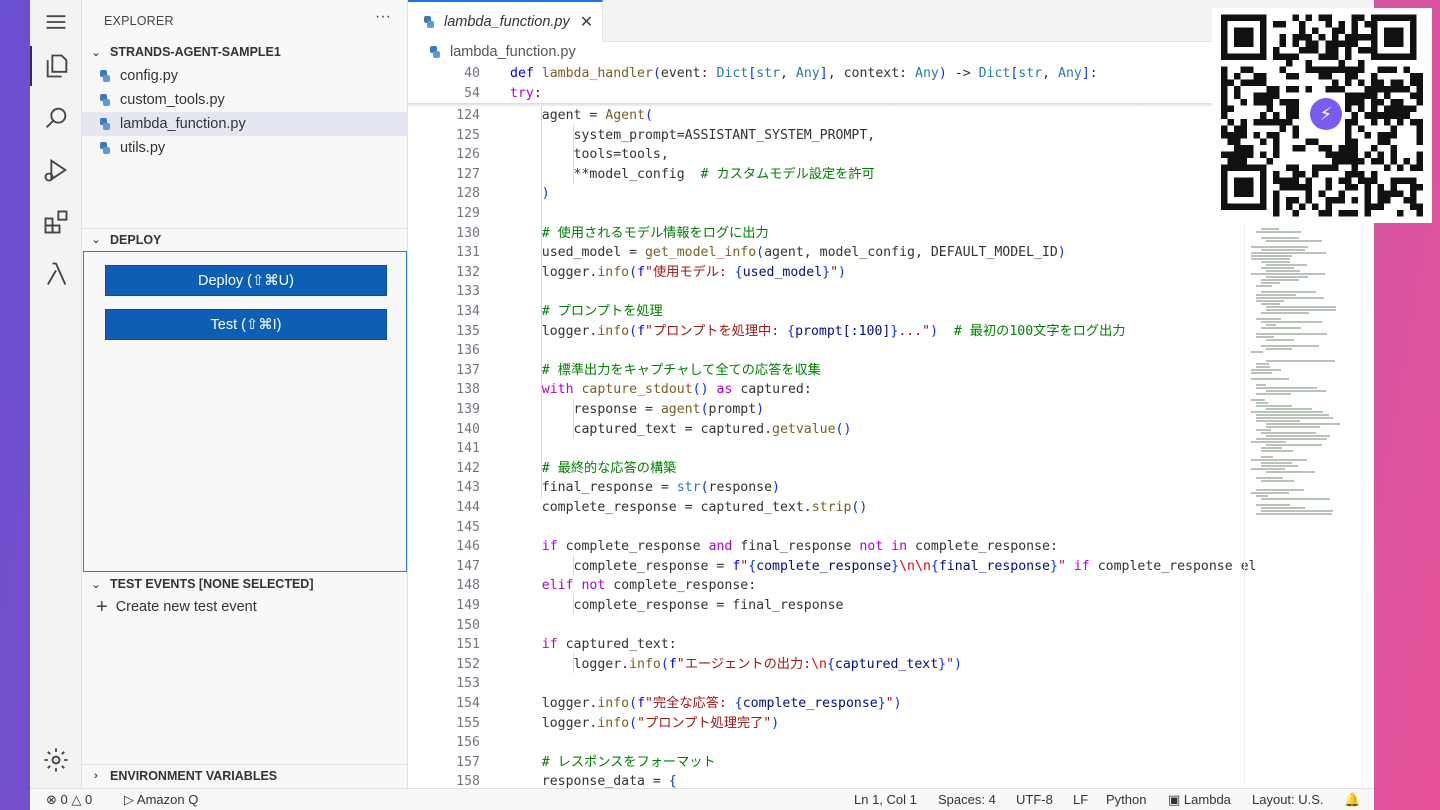 Image resolution: width=1440 pixels, height=810 pixels. Describe the element at coordinates (246, 324) in the screenshot. I see `test-button: Test (⇧⌘I)` at that location.